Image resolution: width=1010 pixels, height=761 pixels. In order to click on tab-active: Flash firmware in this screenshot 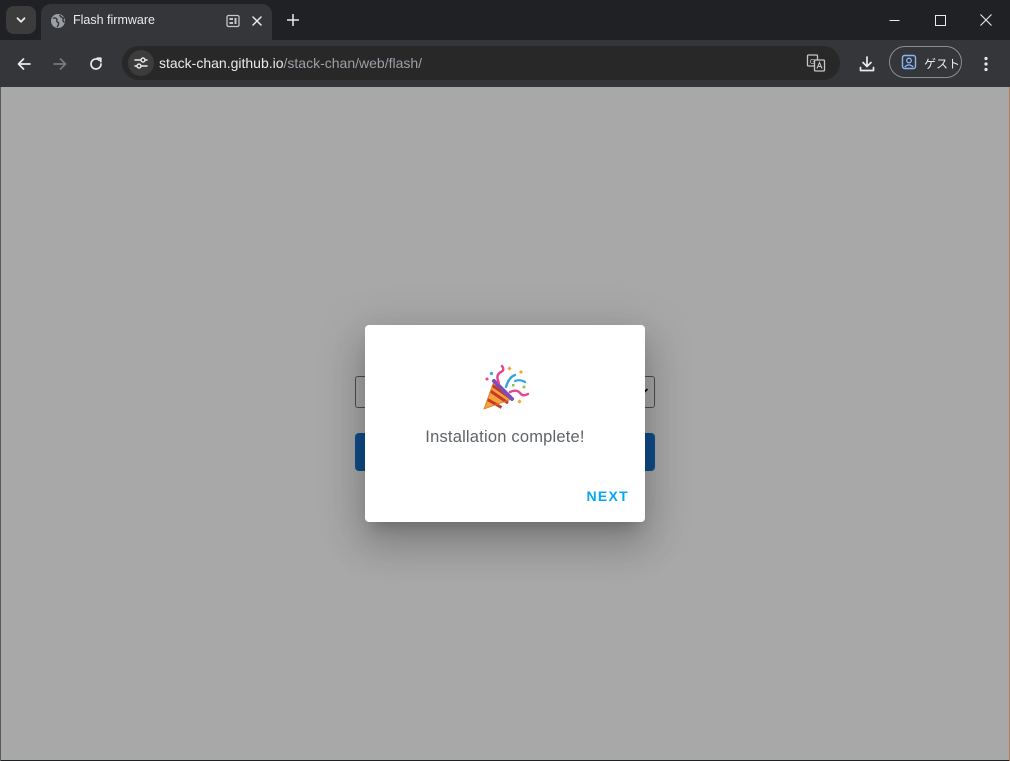, I will do `click(156, 22)`.